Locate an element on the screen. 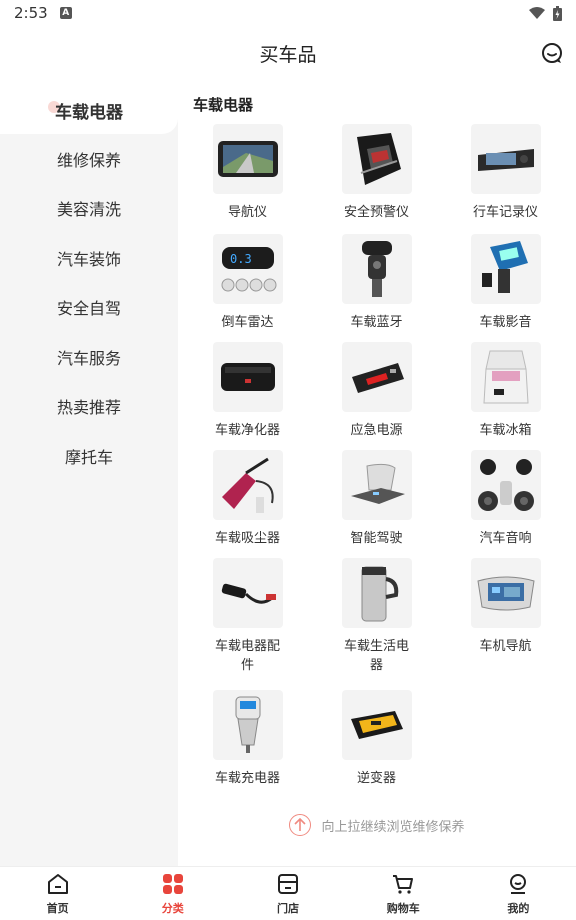  product-label: 逆变器 is located at coordinates (376, 778).